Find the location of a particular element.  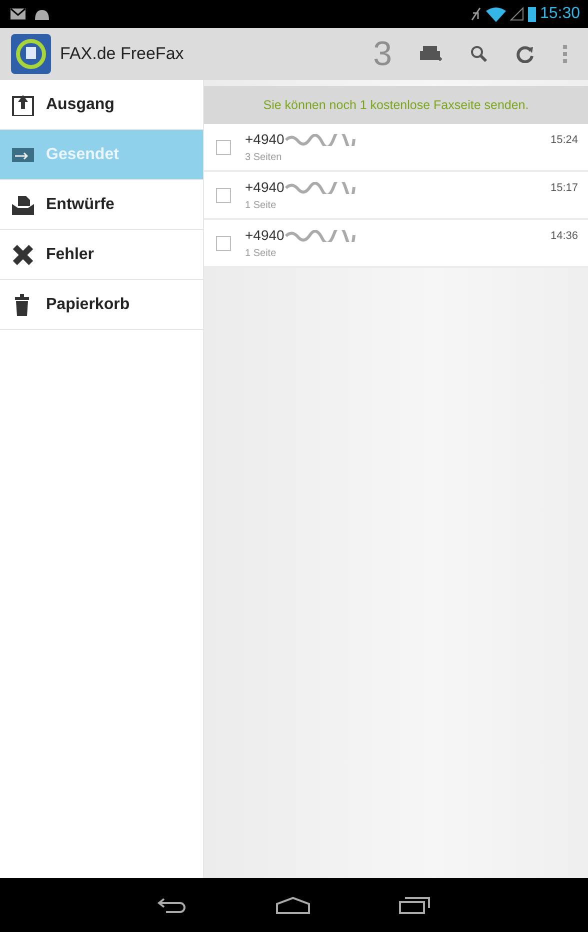

wifi-icon is located at coordinates (496, 14).